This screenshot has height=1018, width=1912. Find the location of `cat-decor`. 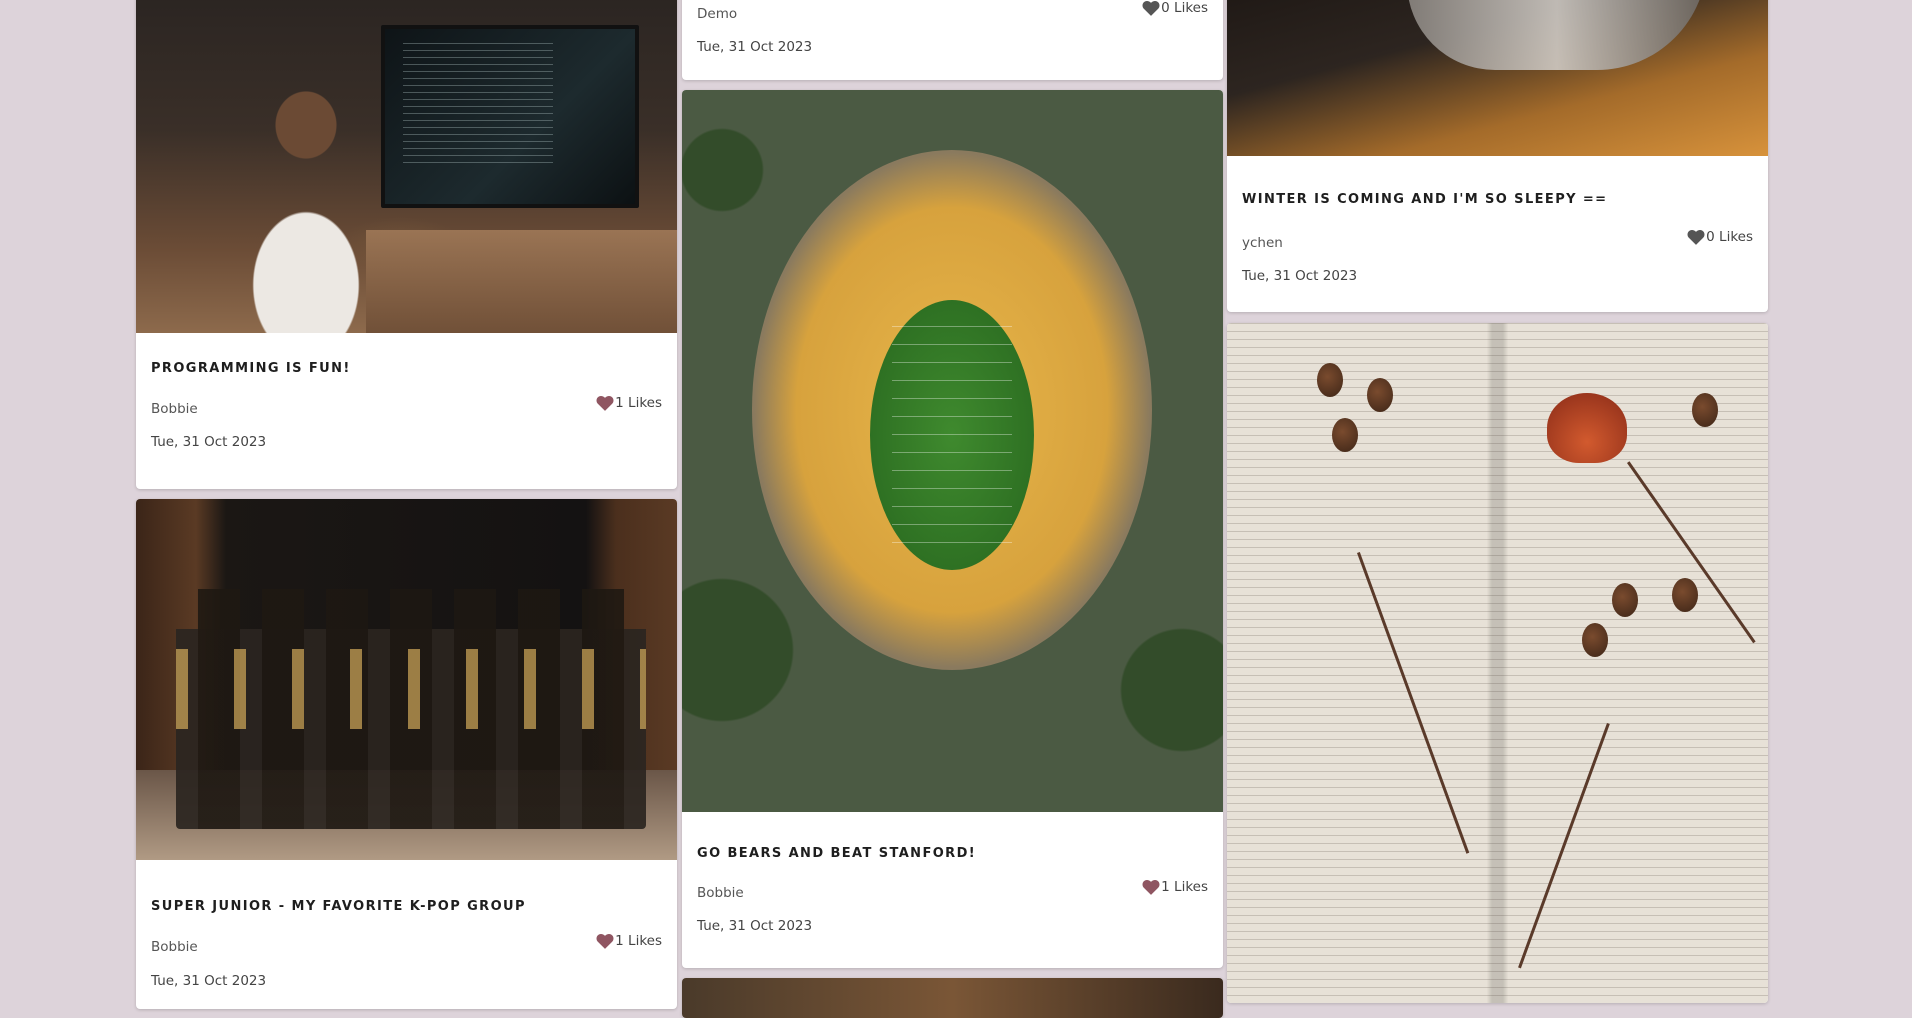

cat-decor is located at coordinates (1557, 35).